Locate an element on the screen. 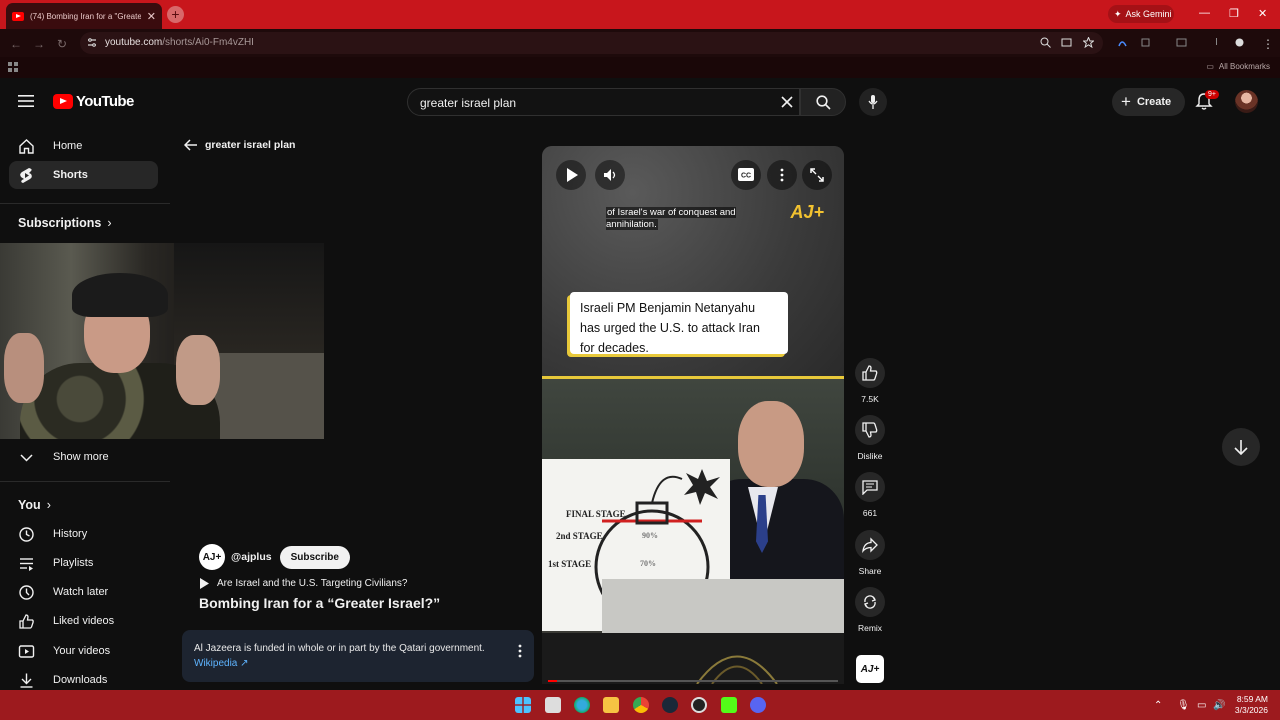  create-button: + Create is located at coordinates (1148, 102).